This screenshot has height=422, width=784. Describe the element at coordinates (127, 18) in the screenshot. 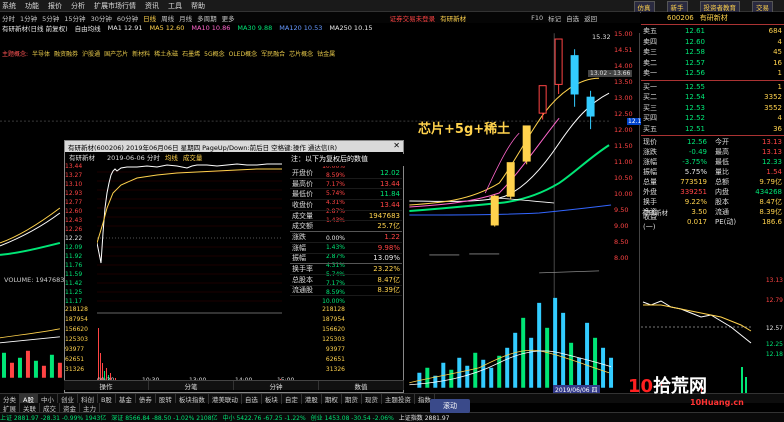

I see `period-60min: 60分钟` at that location.